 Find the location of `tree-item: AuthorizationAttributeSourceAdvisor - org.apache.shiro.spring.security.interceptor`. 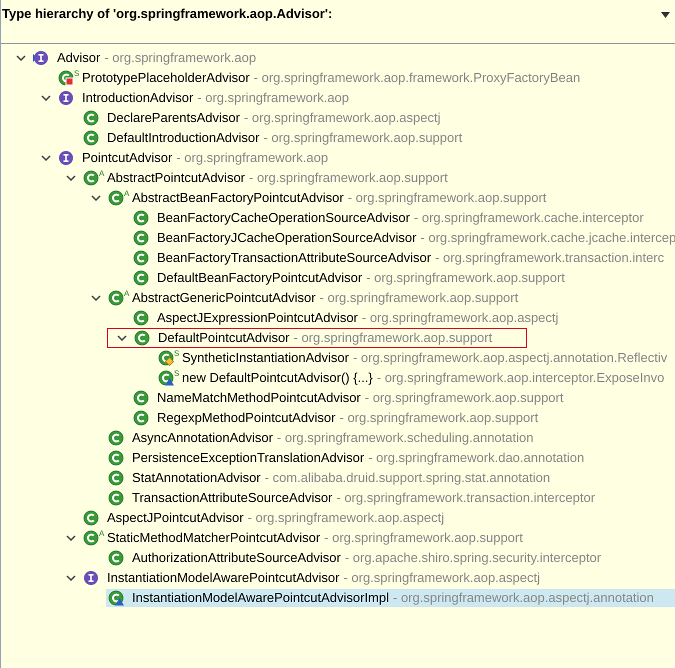

tree-item: AuthorizationAttributeSourceAdvisor - org.apache.shiro.spring.security.interceptor is located at coordinates (390, 558).